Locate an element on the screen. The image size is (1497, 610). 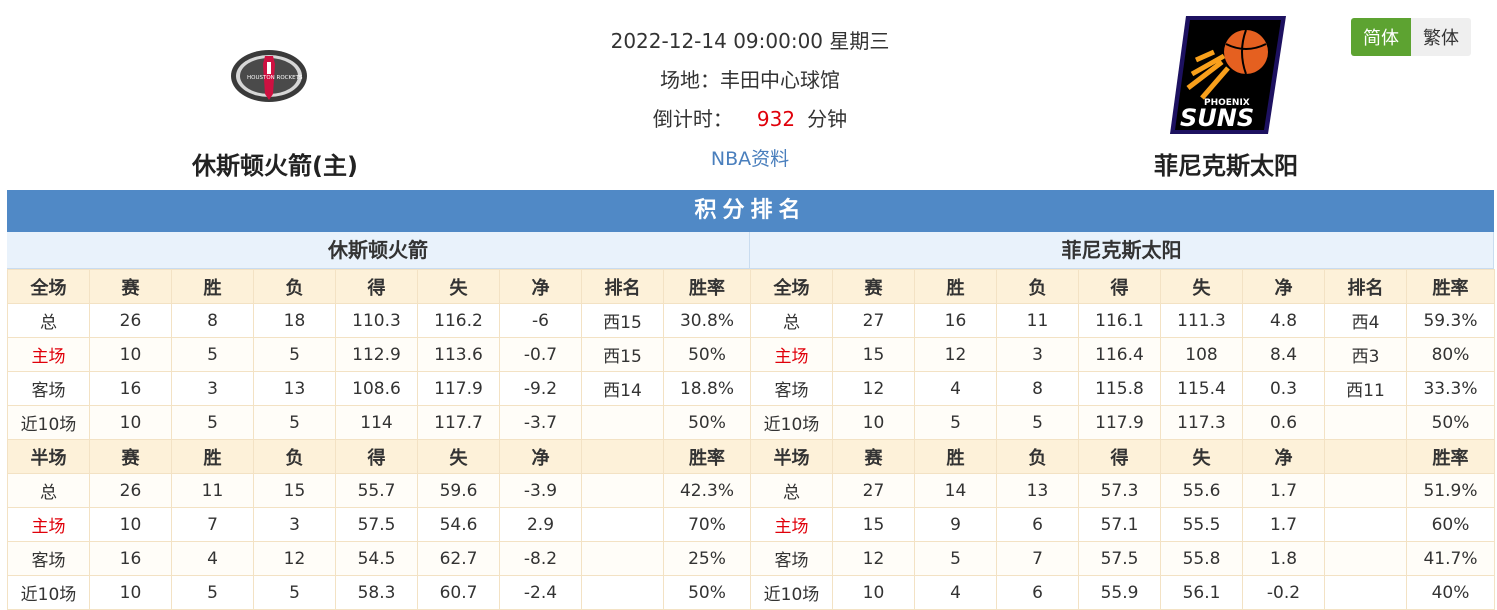
away-table-cell: 55.5 is located at coordinates (1201, 524).